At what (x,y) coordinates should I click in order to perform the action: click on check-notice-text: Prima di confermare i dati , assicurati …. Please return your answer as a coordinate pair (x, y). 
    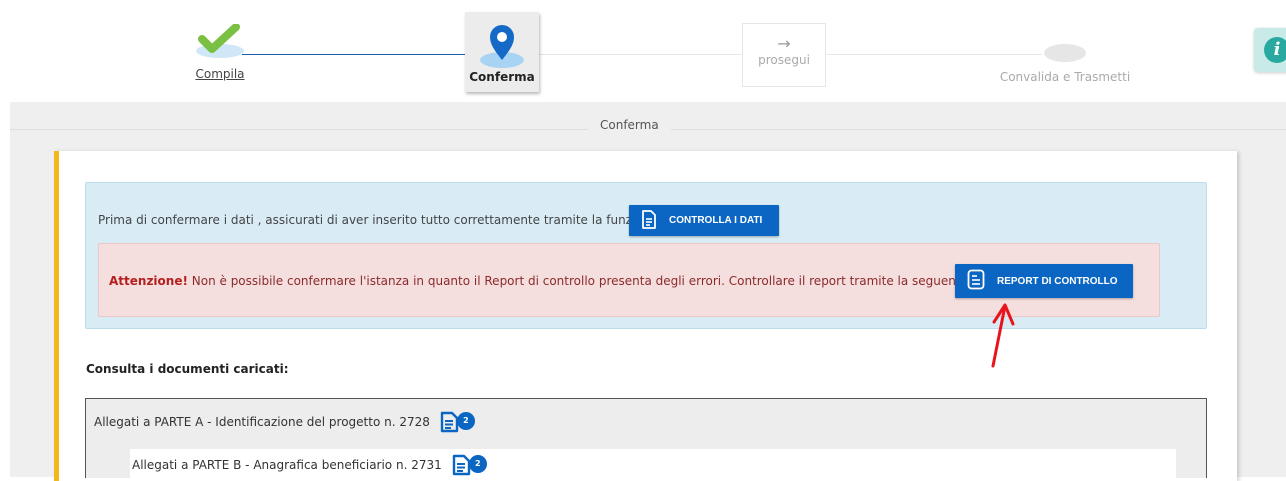
    Looking at the image, I should click on (378, 220).